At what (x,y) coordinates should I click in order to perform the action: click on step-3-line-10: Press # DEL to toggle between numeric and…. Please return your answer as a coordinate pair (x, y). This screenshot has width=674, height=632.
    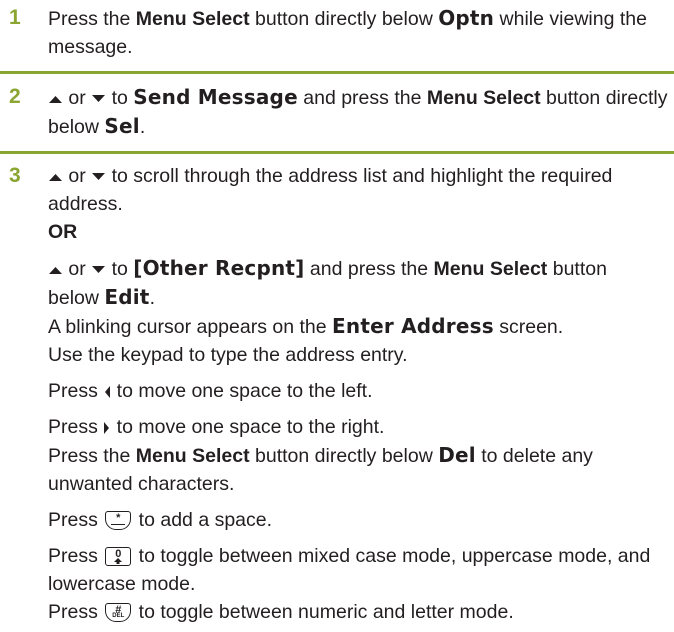
    Looking at the image, I should click on (354, 612).